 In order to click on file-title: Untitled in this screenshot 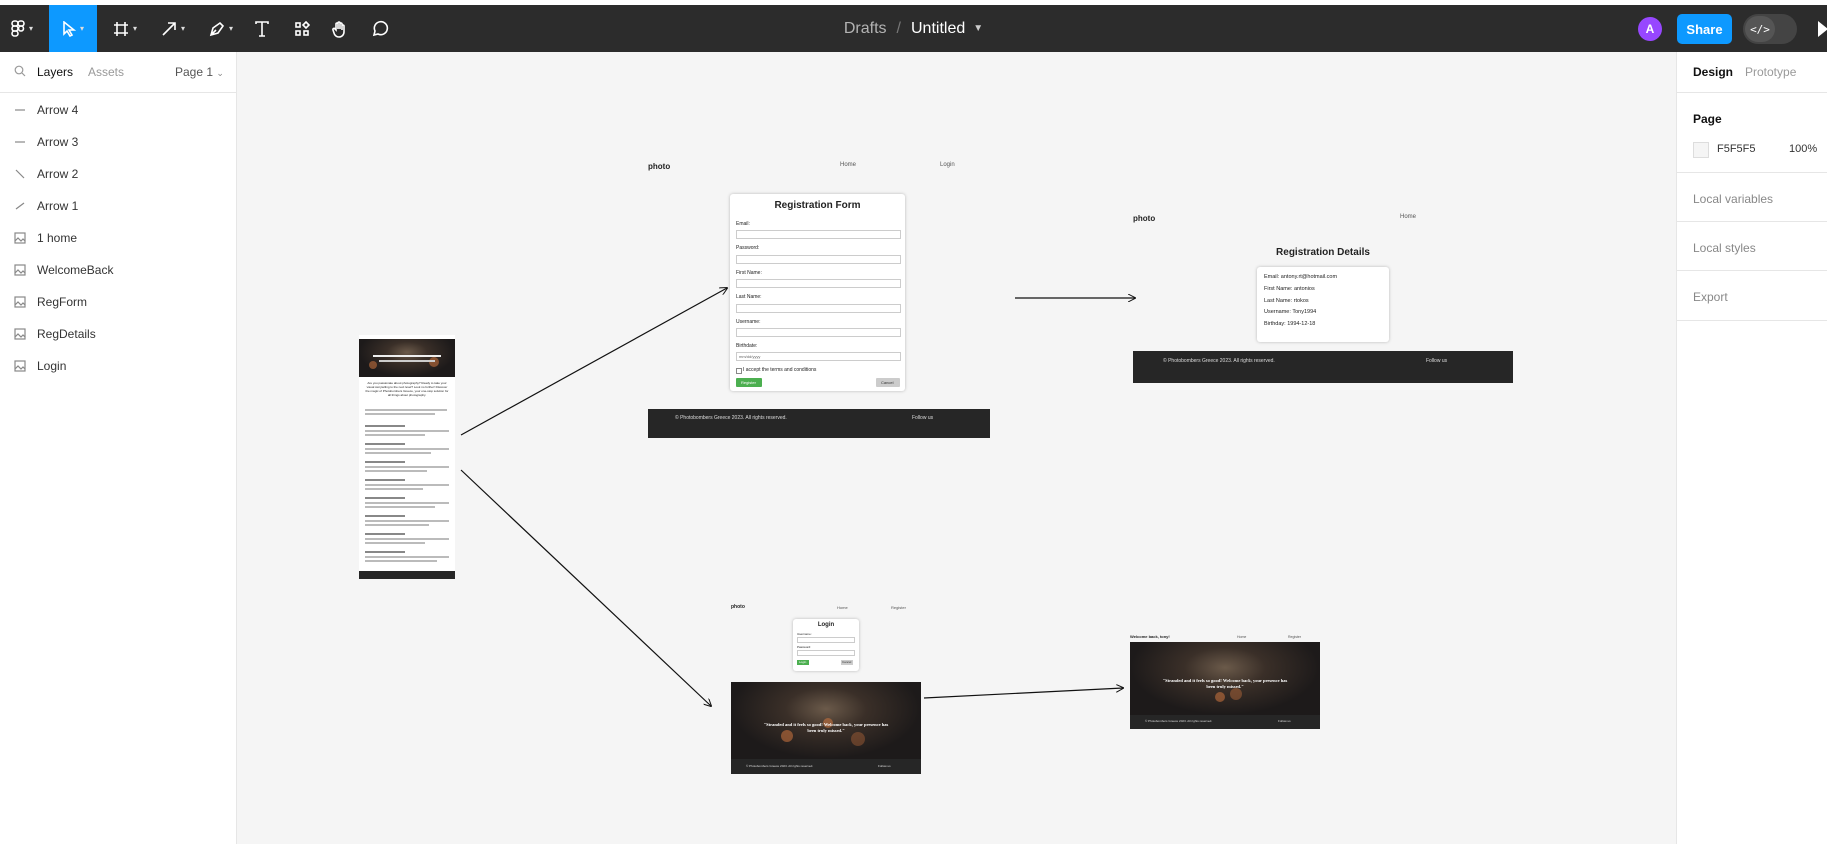, I will do `click(938, 29)`.